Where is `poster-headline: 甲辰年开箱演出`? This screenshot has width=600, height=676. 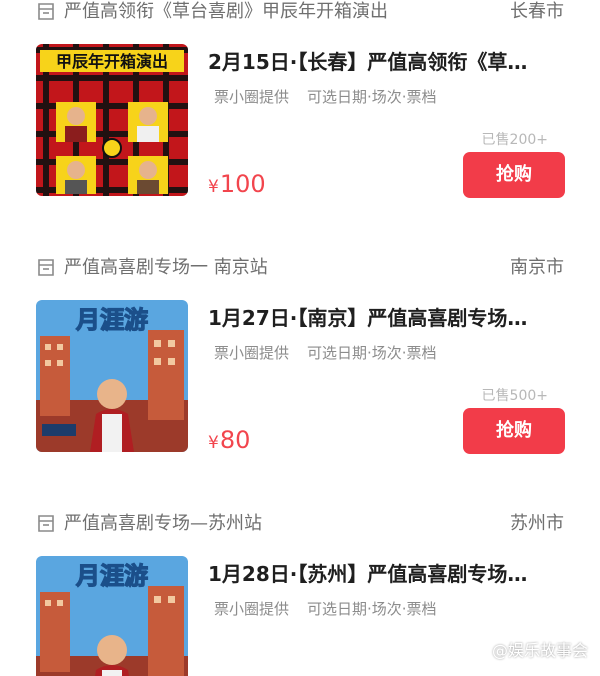 poster-headline: 甲辰年开箱演出 is located at coordinates (112, 61).